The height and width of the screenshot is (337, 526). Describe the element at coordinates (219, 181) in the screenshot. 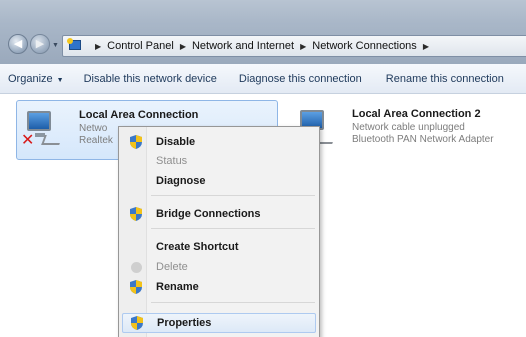

I see `menu-item-diagnose: Diagnose` at that location.